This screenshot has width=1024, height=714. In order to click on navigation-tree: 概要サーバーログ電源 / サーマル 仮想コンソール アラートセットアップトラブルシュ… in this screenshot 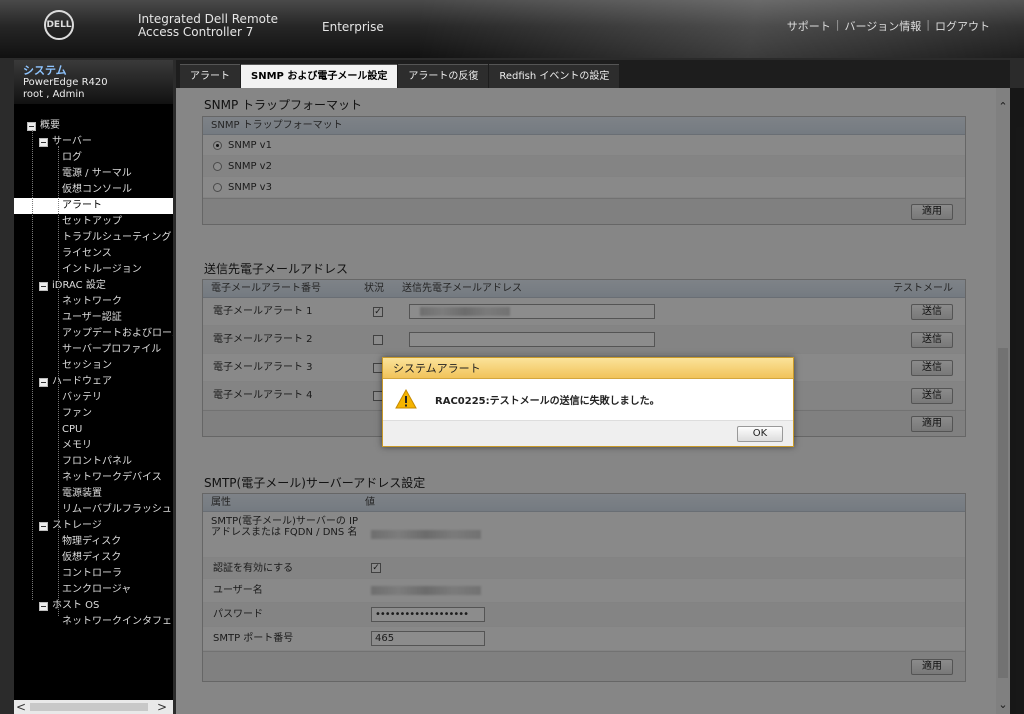, I will do `click(93, 408)`.